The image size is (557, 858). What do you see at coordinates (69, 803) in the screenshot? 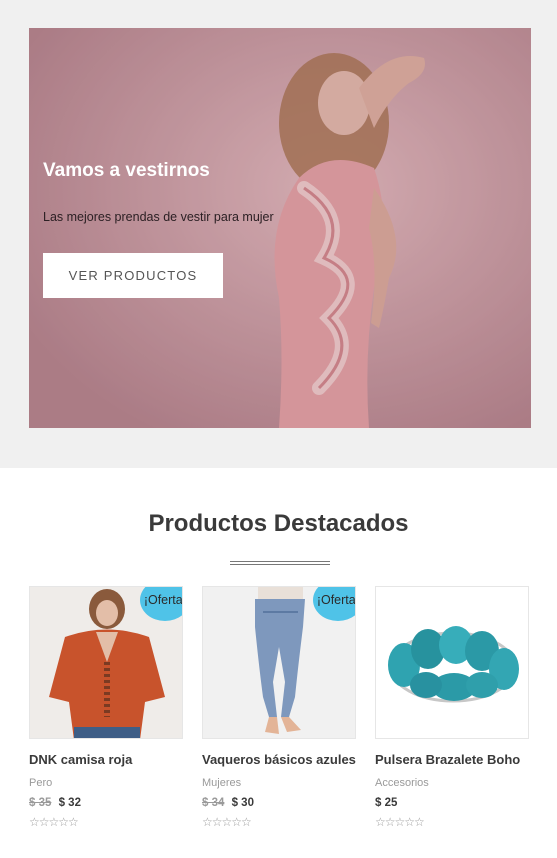
I see `sale-price: $ 32` at bounding box center [69, 803].